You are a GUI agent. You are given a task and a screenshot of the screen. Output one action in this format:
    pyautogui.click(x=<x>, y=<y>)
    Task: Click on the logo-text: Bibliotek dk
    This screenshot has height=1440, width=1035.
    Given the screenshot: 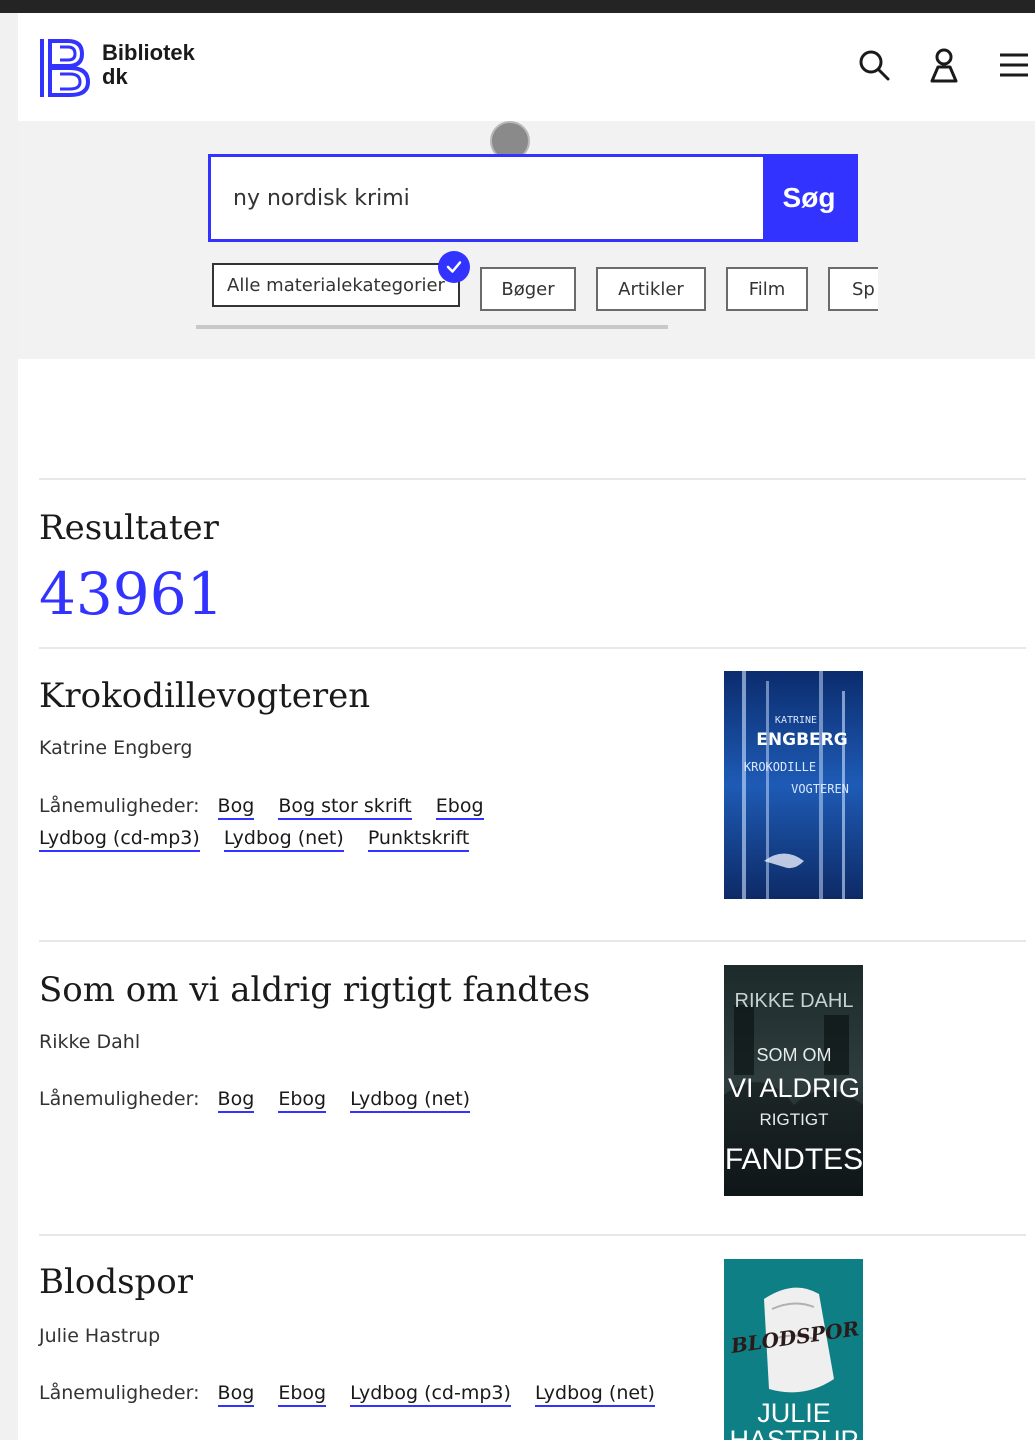 What is the action you would take?
    pyautogui.click(x=148, y=65)
    